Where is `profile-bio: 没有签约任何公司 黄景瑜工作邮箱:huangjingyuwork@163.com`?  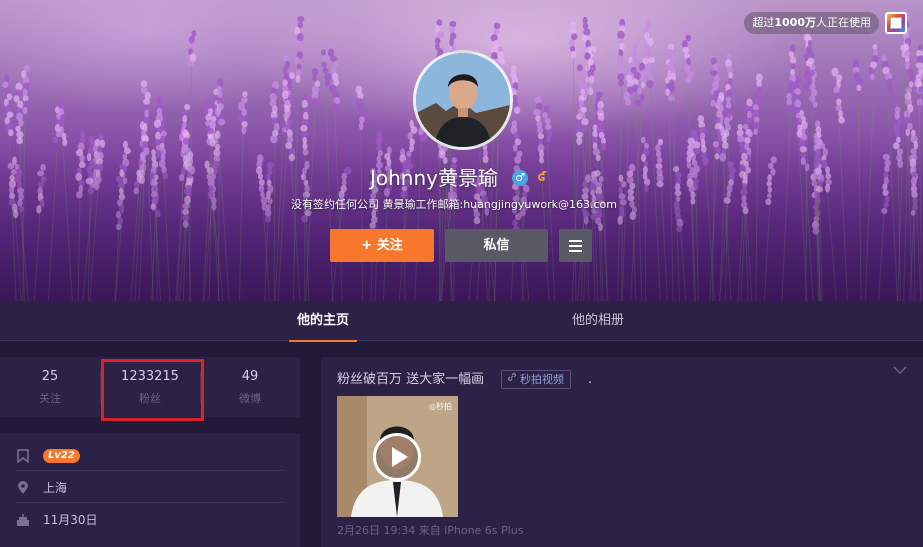
profile-bio: 没有签约任何公司 黄景瑜工作邮箱:huangjingyuwork@163.com is located at coordinates (454, 204).